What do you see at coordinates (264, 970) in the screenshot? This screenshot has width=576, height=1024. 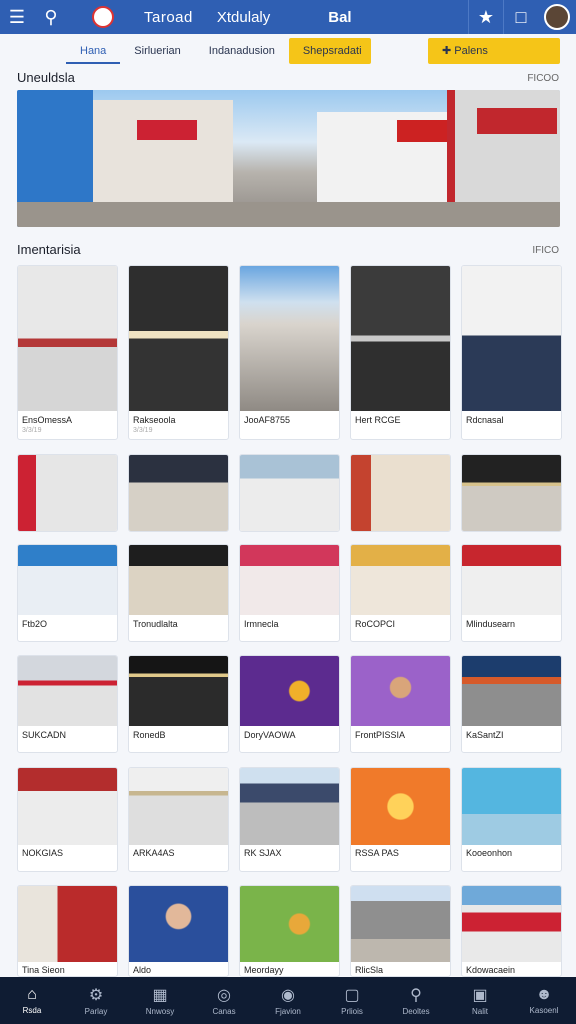 I see `card-label: Meordayy` at bounding box center [264, 970].